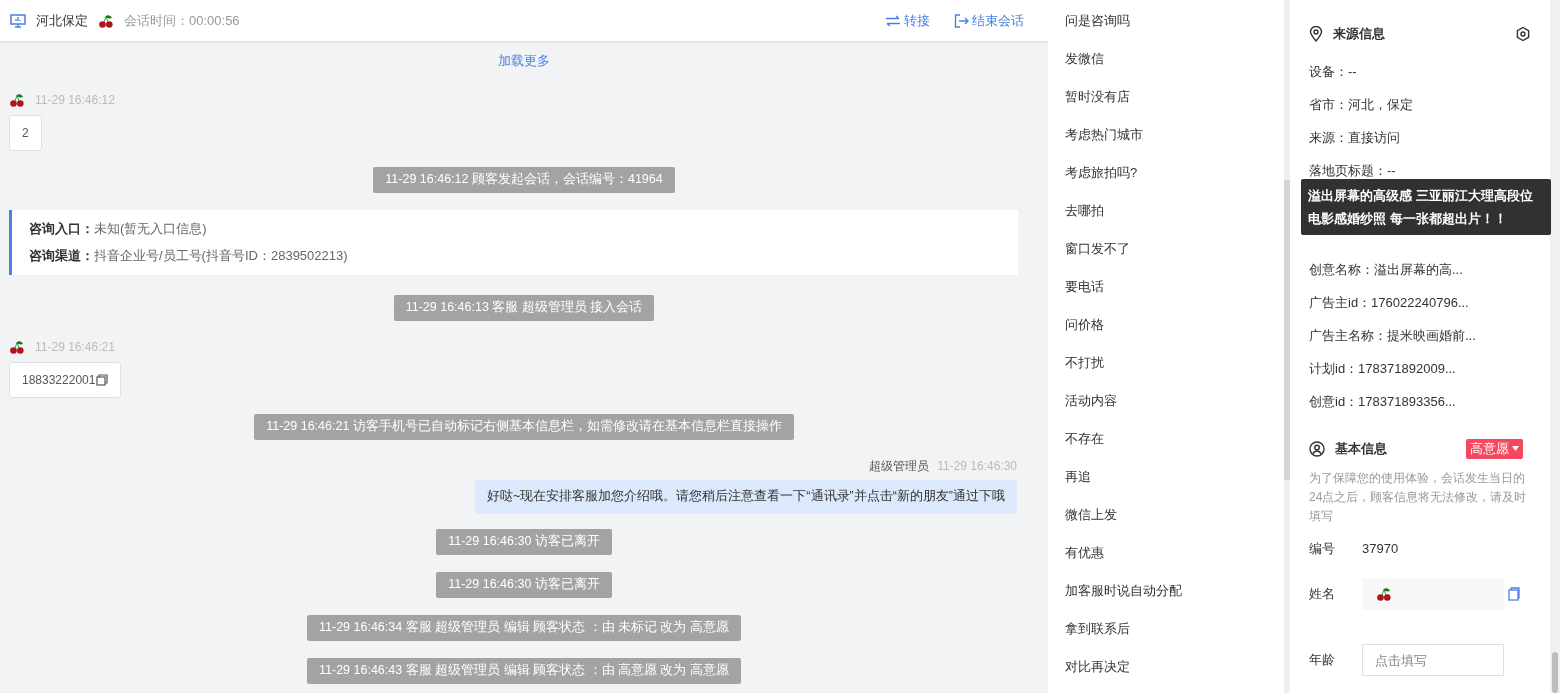 This screenshot has width=1560, height=693. I want to click on quick-reply-item: 再追, so click(1166, 477).